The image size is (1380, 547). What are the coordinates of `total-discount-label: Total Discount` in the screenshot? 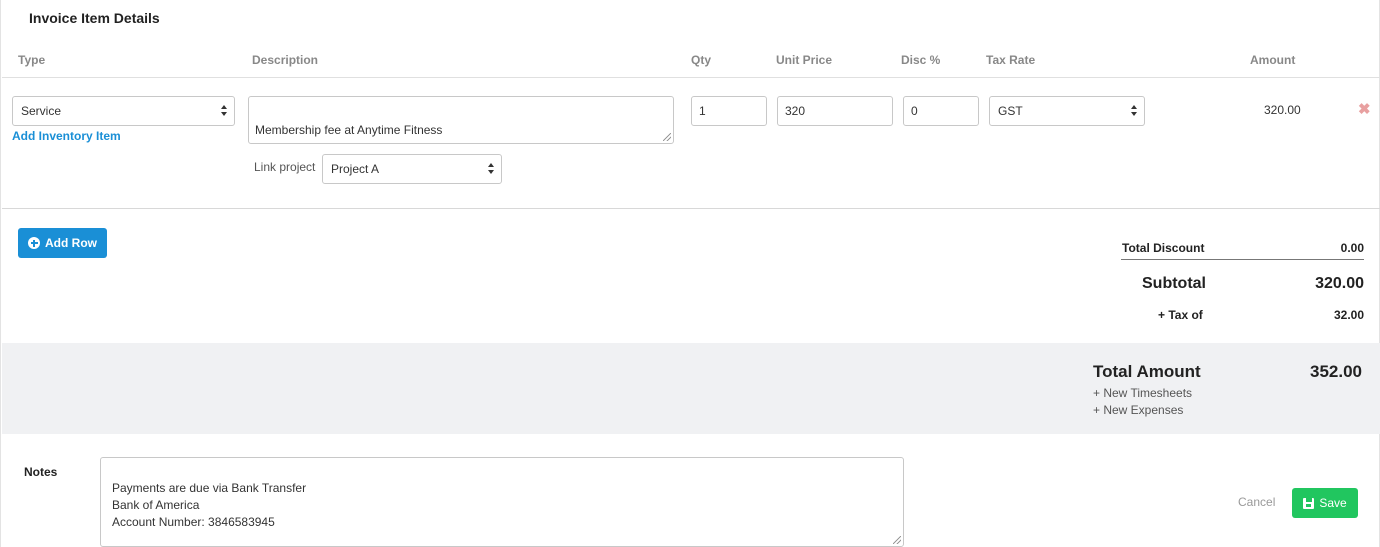 It's located at (1163, 248).